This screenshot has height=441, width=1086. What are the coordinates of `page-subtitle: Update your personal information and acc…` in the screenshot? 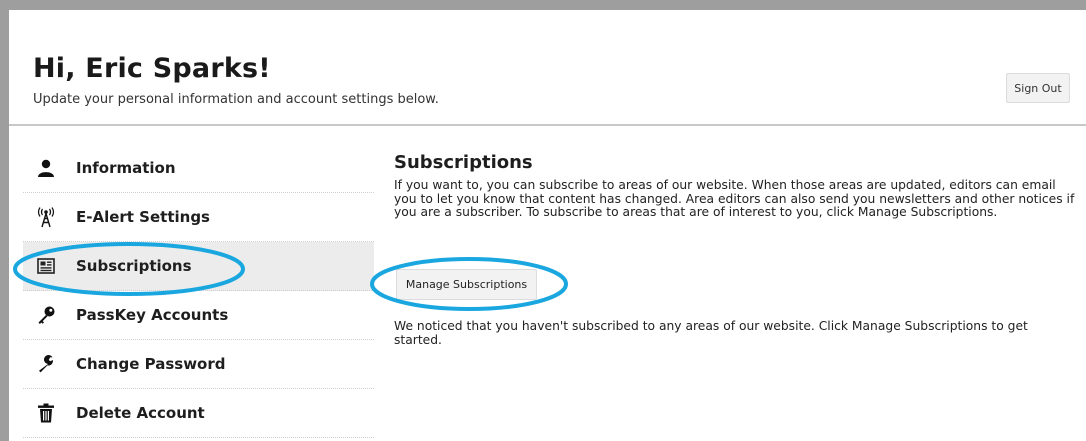 It's located at (236, 99).